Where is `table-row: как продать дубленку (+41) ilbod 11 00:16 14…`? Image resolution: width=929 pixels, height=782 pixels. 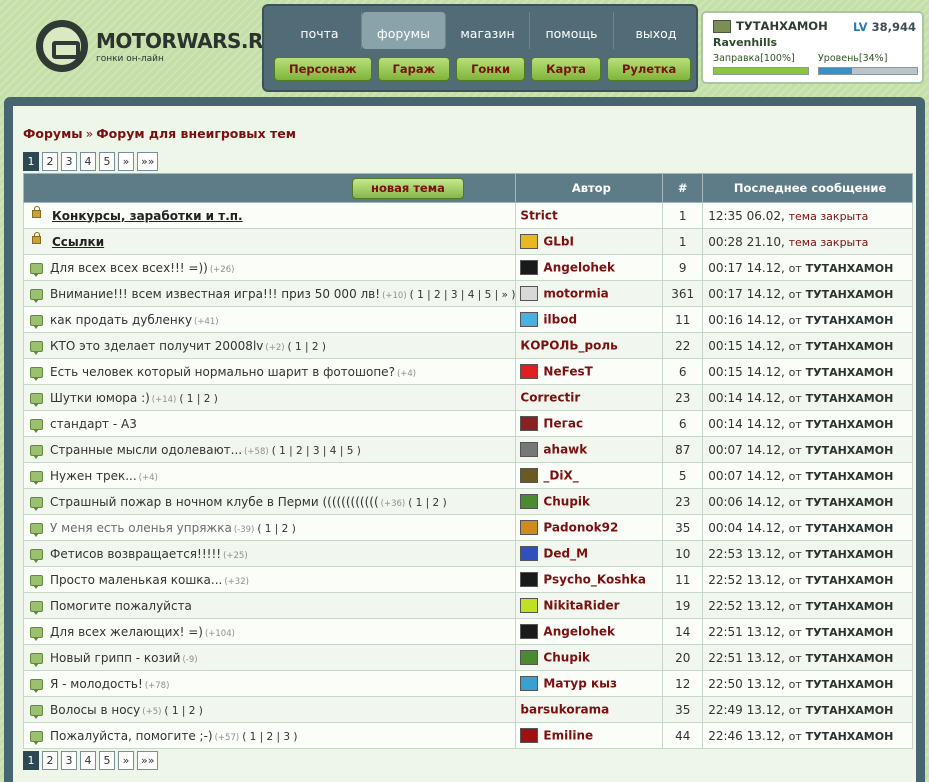 table-row: как продать дубленку (+41) ilbod 11 00:16 14… is located at coordinates (467, 319).